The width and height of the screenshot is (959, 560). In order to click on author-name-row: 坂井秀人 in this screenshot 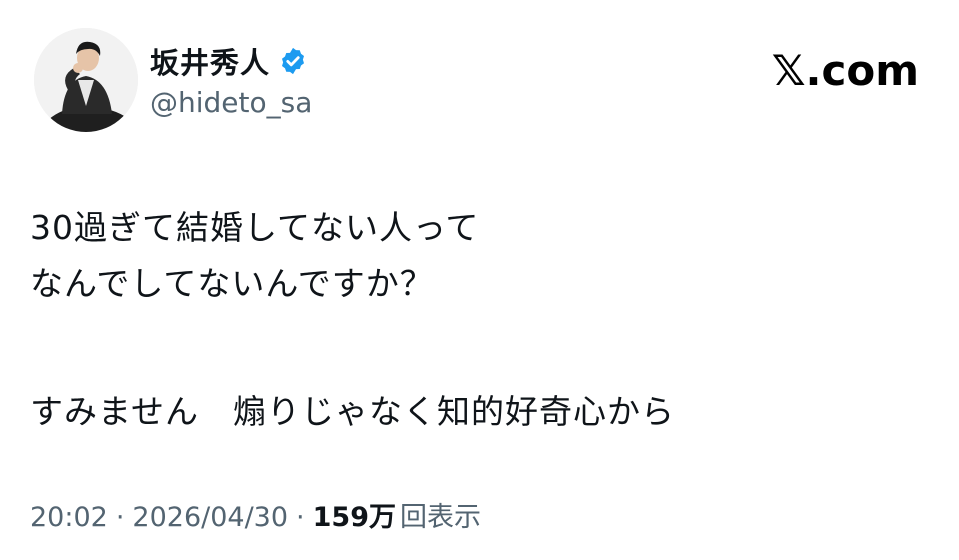, I will do `click(229, 61)`.